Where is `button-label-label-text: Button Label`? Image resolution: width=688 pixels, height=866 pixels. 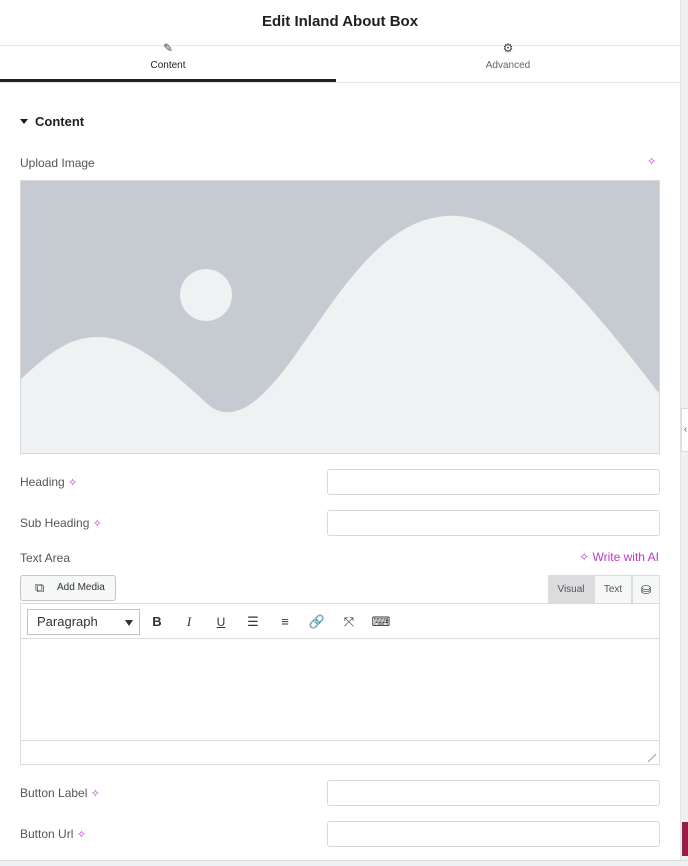
button-label-label-text: Button Label is located at coordinates (54, 793).